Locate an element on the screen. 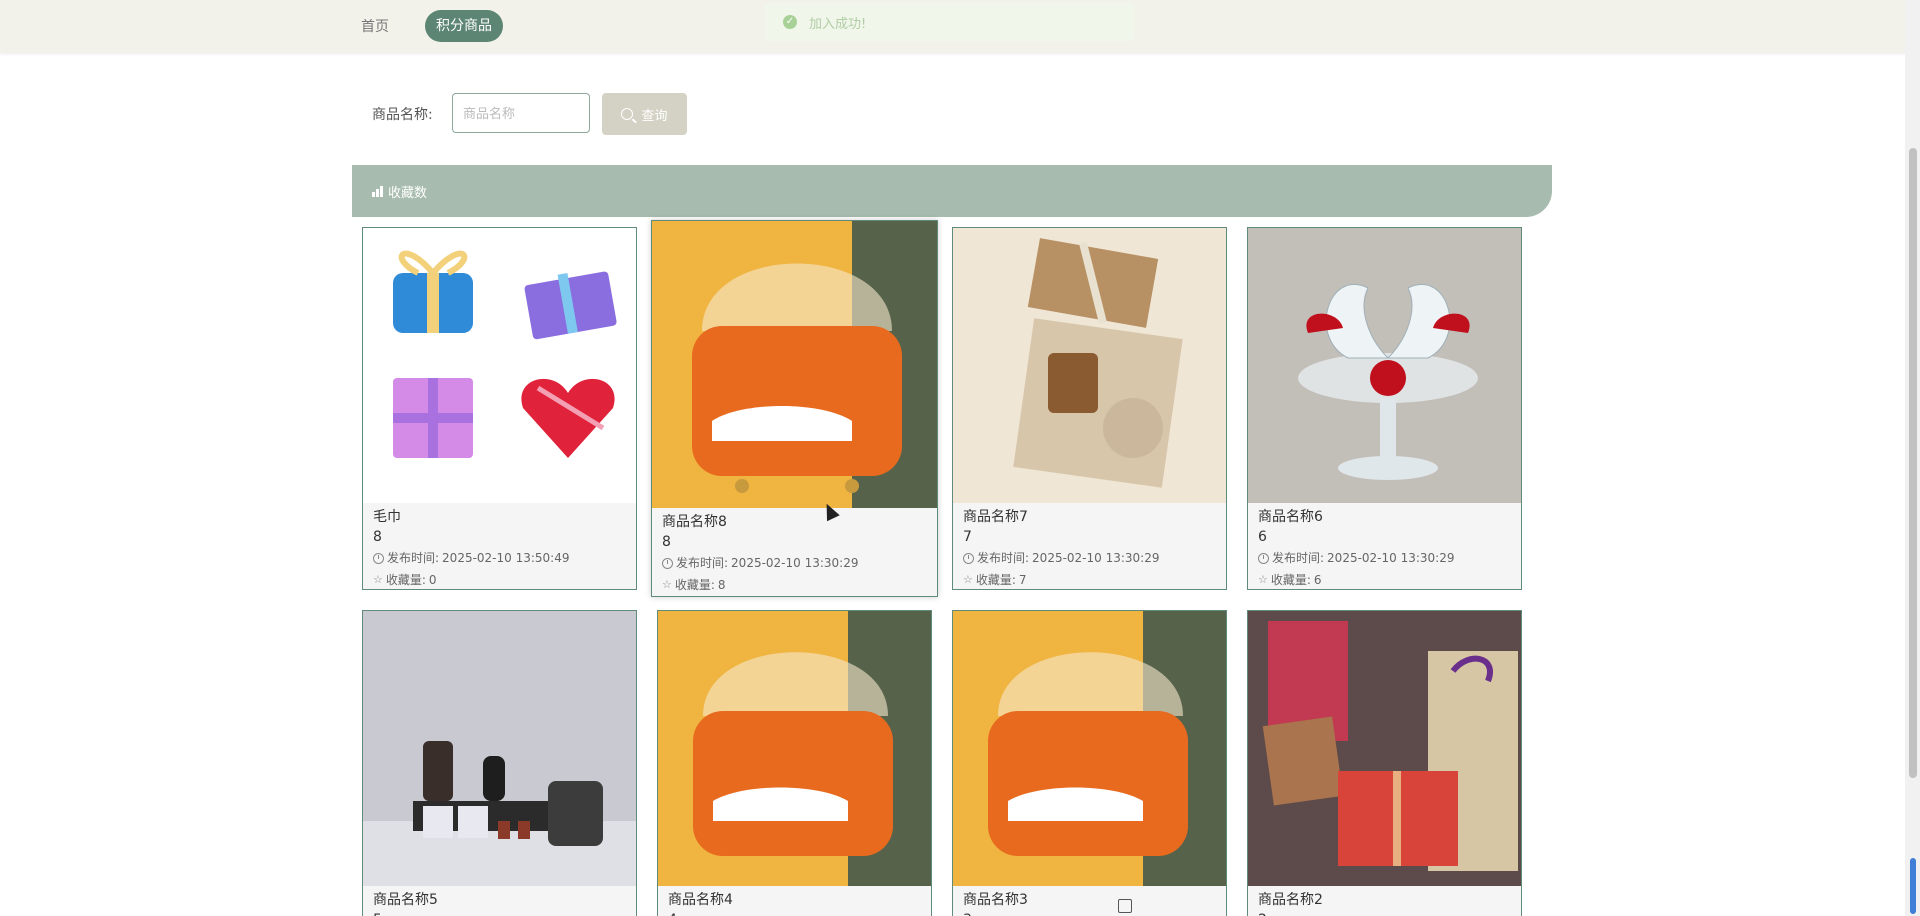 This screenshot has height=916, width=1920. favorites-value: 0 is located at coordinates (432, 580).